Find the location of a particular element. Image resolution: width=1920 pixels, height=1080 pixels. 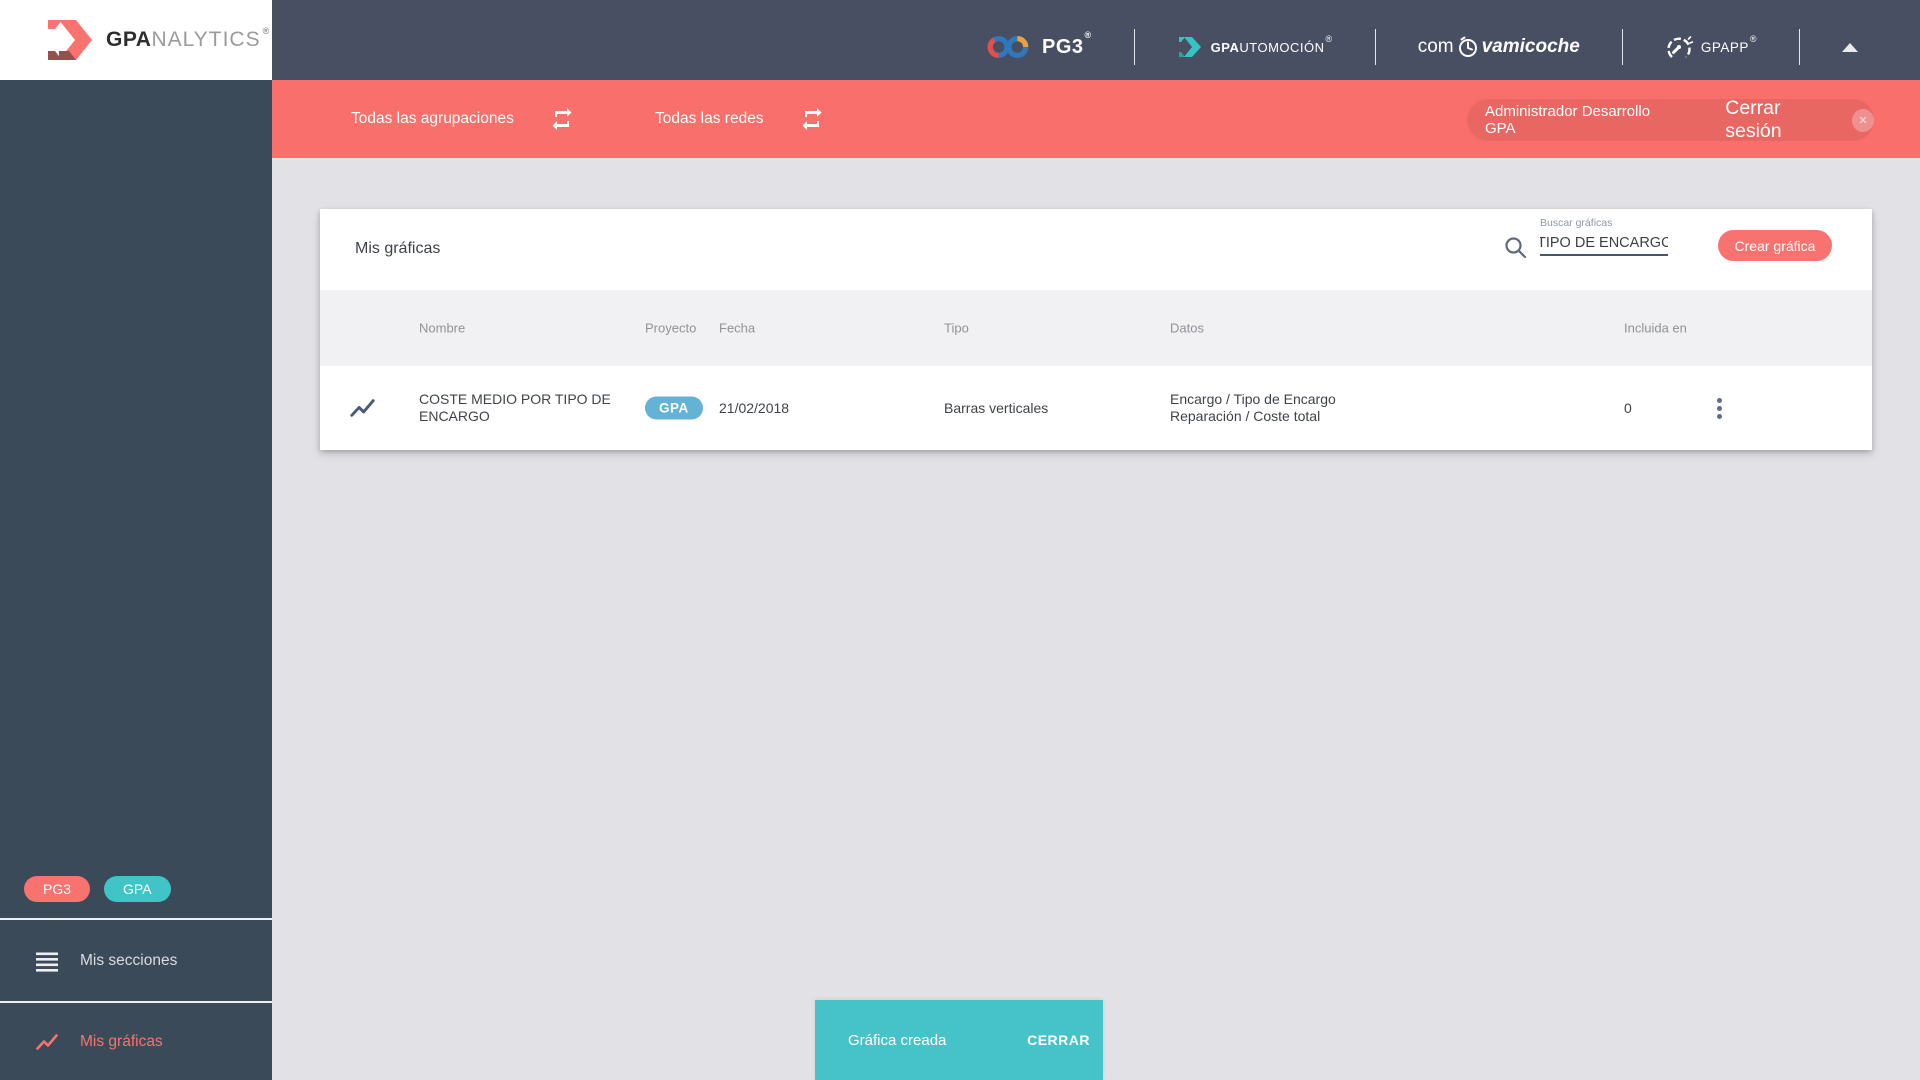

sidebar-badges: PG3 GPA is located at coordinates (97, 889).